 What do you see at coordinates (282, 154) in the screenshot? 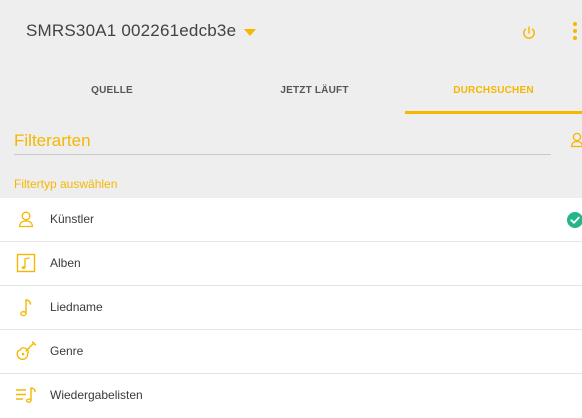
I see `divider` at bounding box center [282, 154].